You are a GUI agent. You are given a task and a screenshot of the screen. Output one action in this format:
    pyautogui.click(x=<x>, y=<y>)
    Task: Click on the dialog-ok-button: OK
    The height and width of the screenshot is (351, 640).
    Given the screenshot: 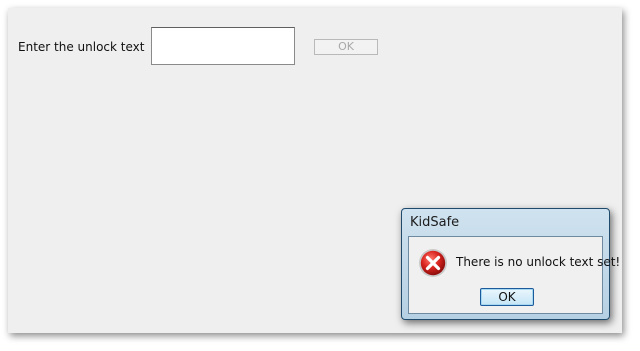 What is the action you would take?
    pyautogui.click(x=507, y=297)
    